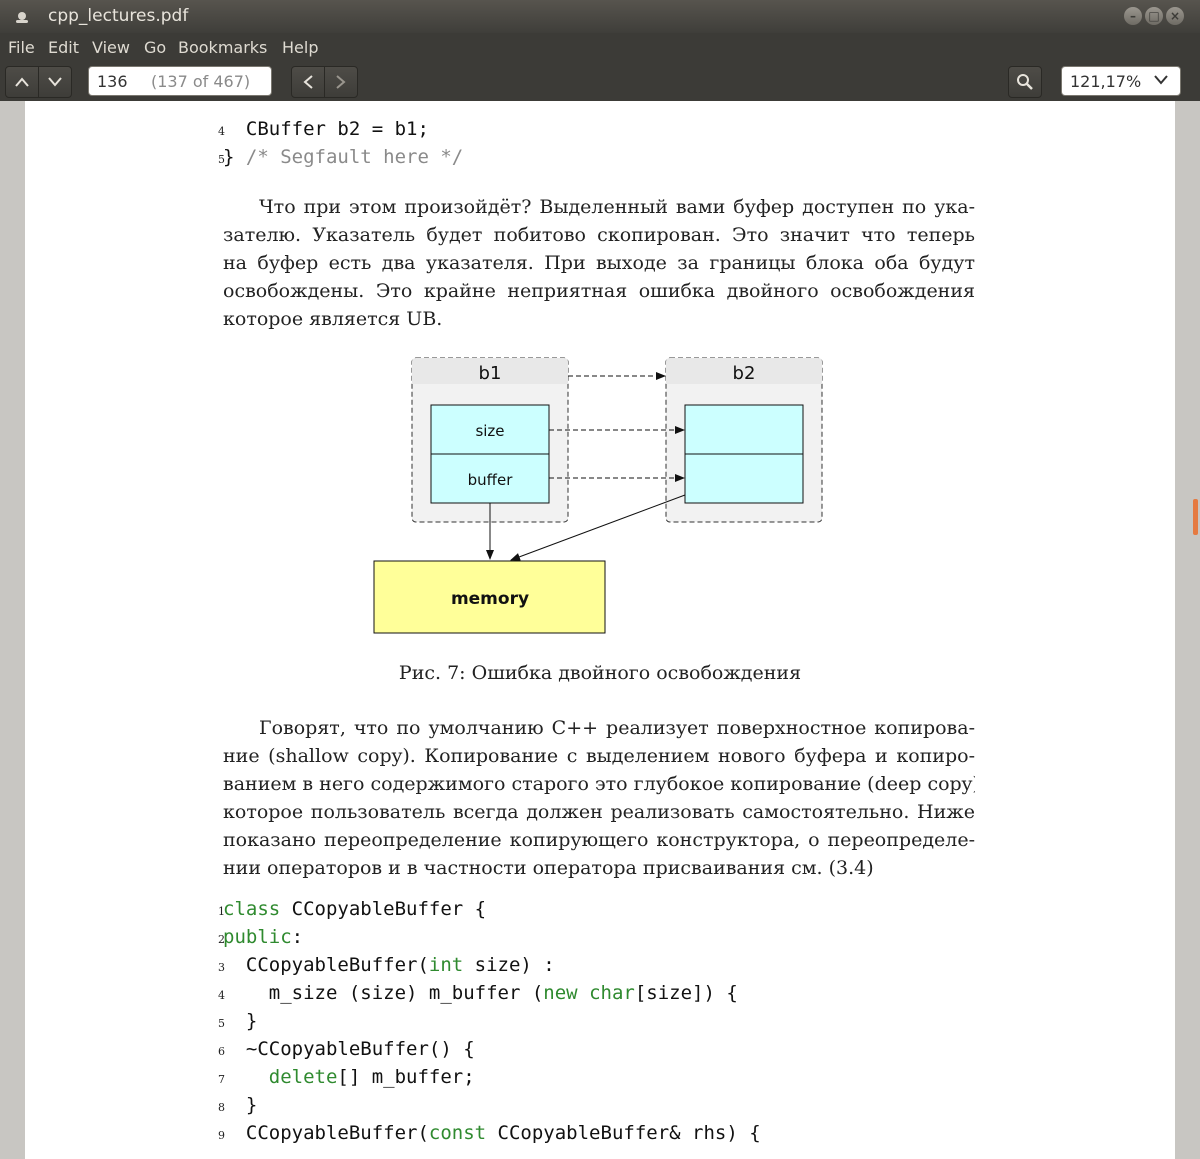 This screenshot has width=1200, height=1159. Describe the element at coordinates (457, 1133) in the screenshot. I see `code-keyword: const` at that location.